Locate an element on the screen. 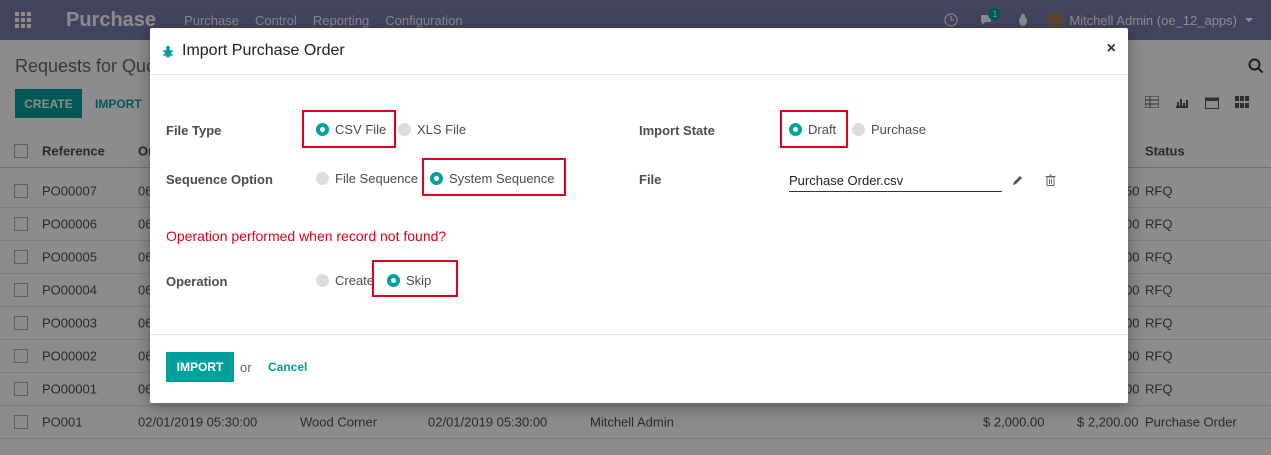 Image resolution: width=1271 pixels, height=455 pixels. cancel-button: Cancel is located at coordinates (287, 367).